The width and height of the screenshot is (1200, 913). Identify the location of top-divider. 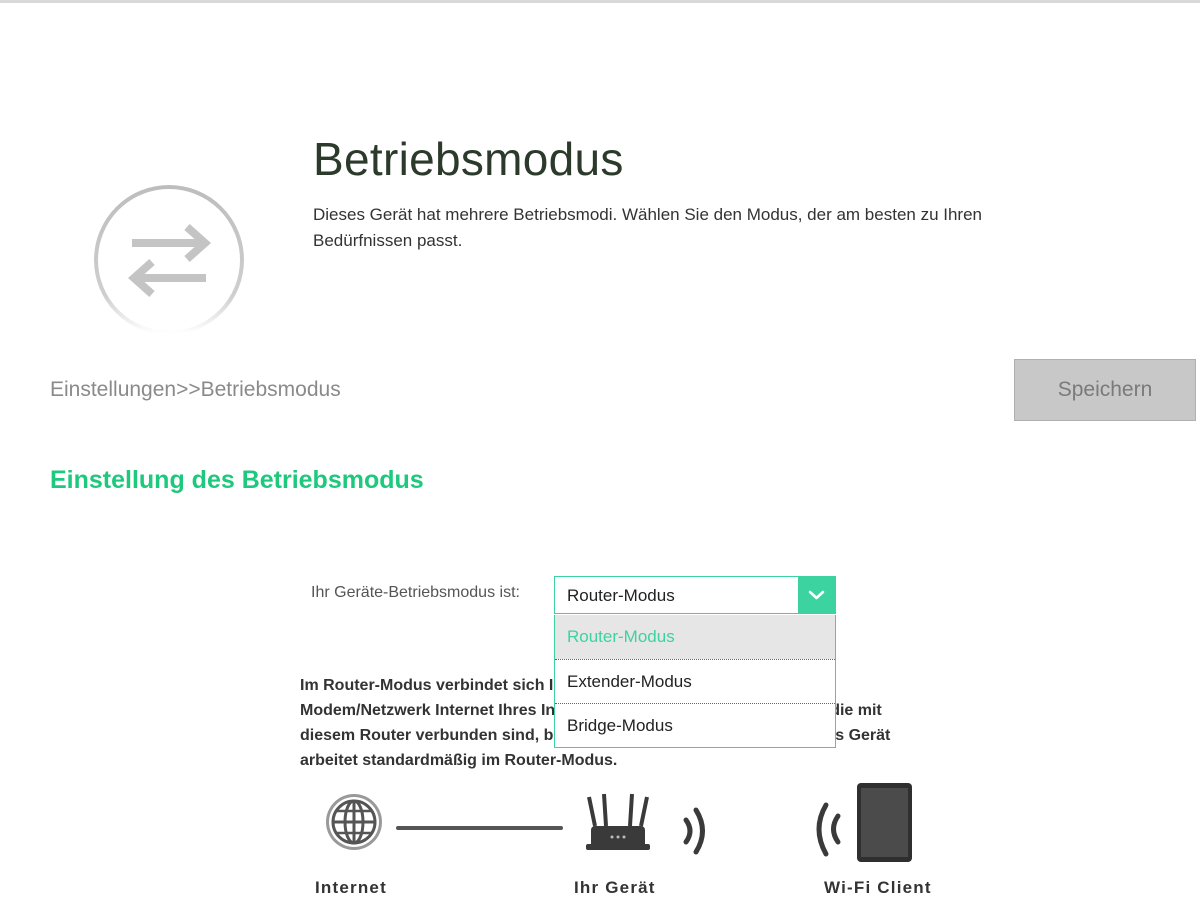
(600, 1).